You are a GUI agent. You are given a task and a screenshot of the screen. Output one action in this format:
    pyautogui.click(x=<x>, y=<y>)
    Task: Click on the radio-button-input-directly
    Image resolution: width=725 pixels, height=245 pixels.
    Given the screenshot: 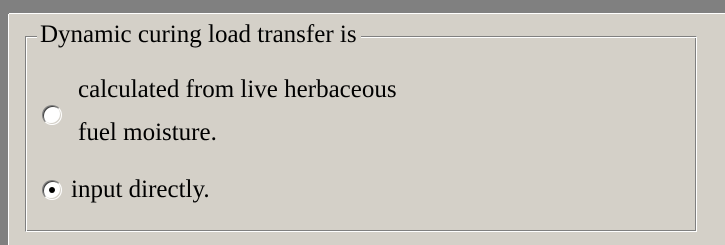 What is the action you would take?
    pyautogui.click(x=52, y=190)
    